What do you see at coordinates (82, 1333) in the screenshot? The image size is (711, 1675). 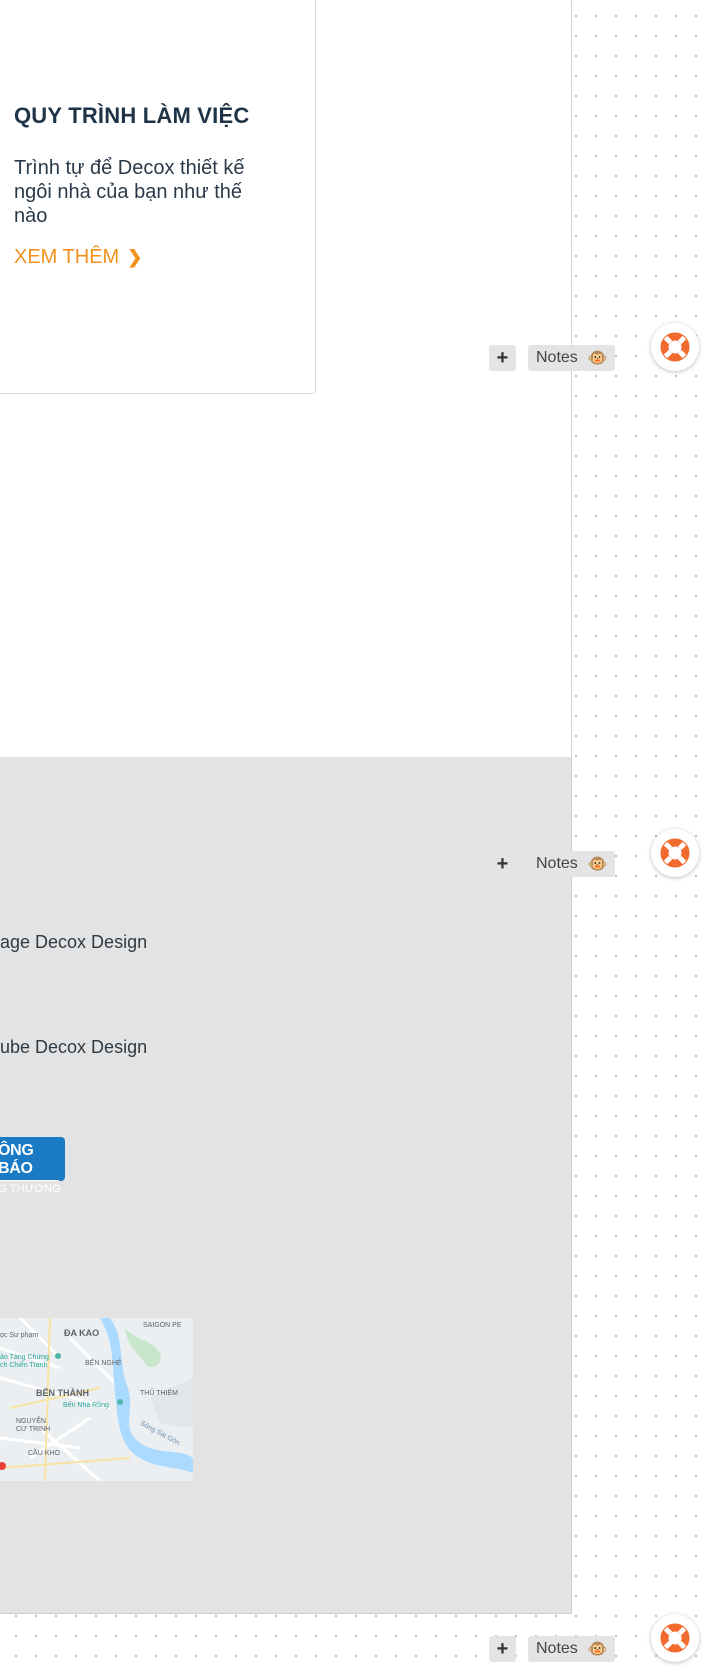 I see `map-label-da-kao: ĐA KAO` at bounding box center [82, 1333].